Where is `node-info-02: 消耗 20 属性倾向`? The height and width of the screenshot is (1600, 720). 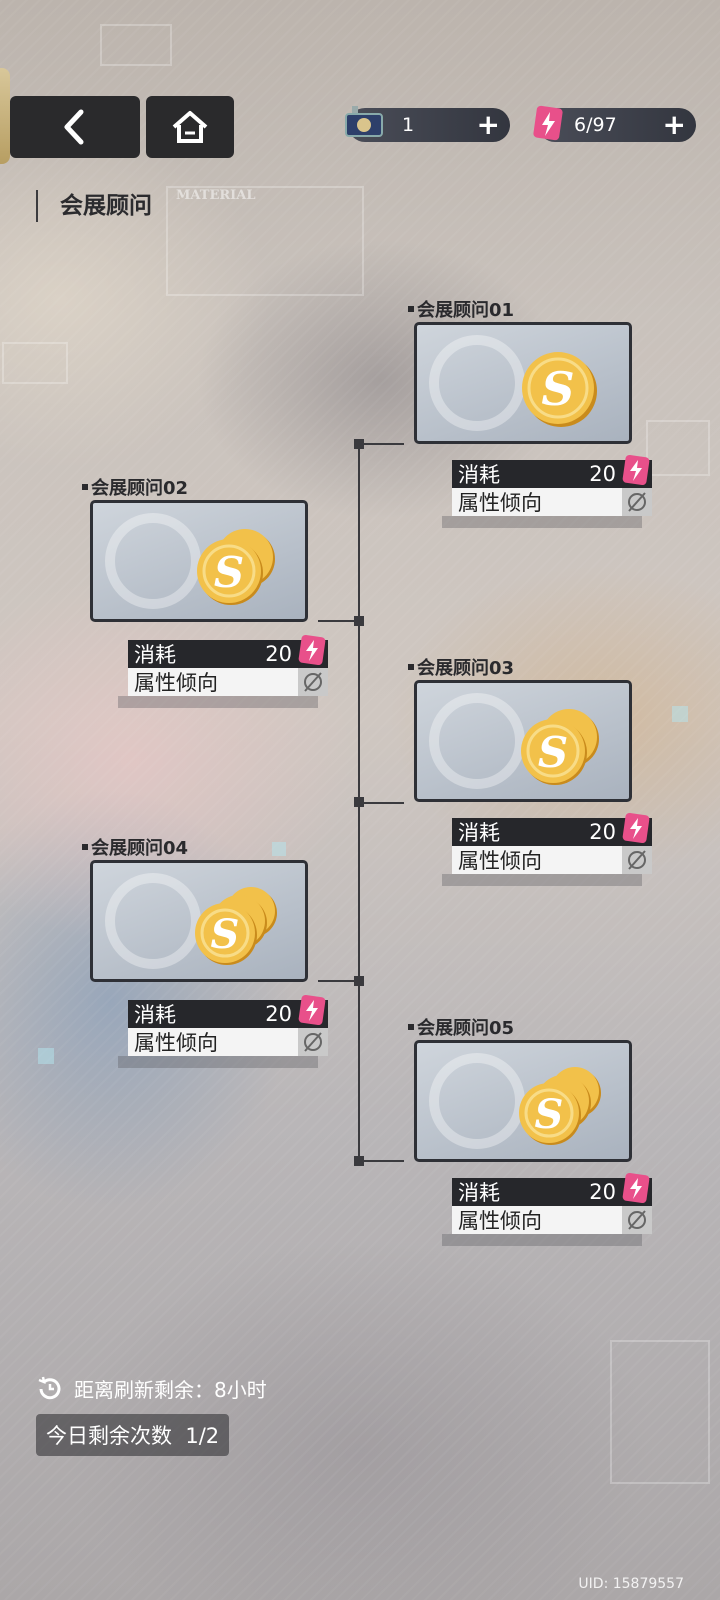 node-info-02: 消耗 20 属性倾向 is located at coordinates (223, 671).